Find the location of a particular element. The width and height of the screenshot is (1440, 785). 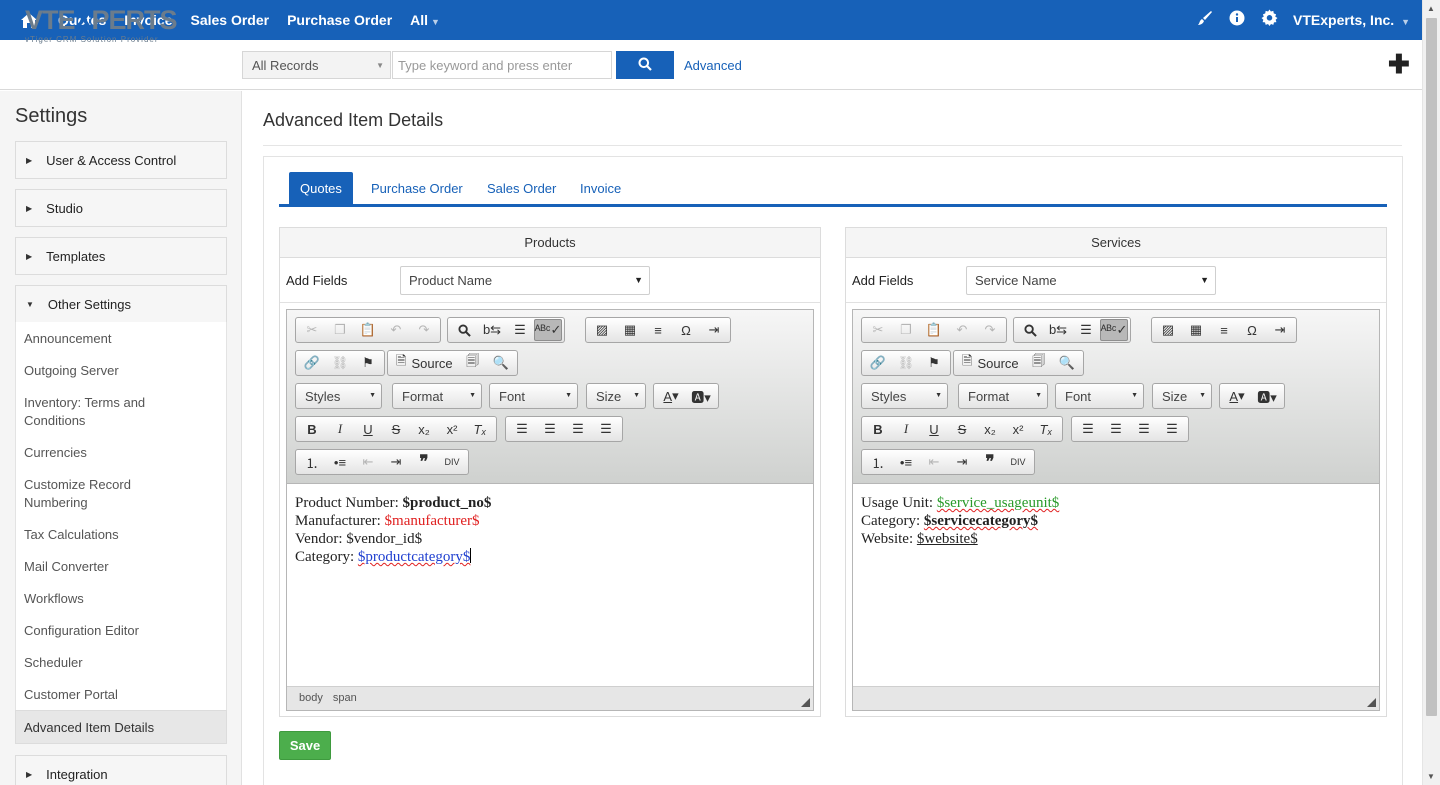

tab-sales-order: Sales Order is located at coordinates (521, 188).